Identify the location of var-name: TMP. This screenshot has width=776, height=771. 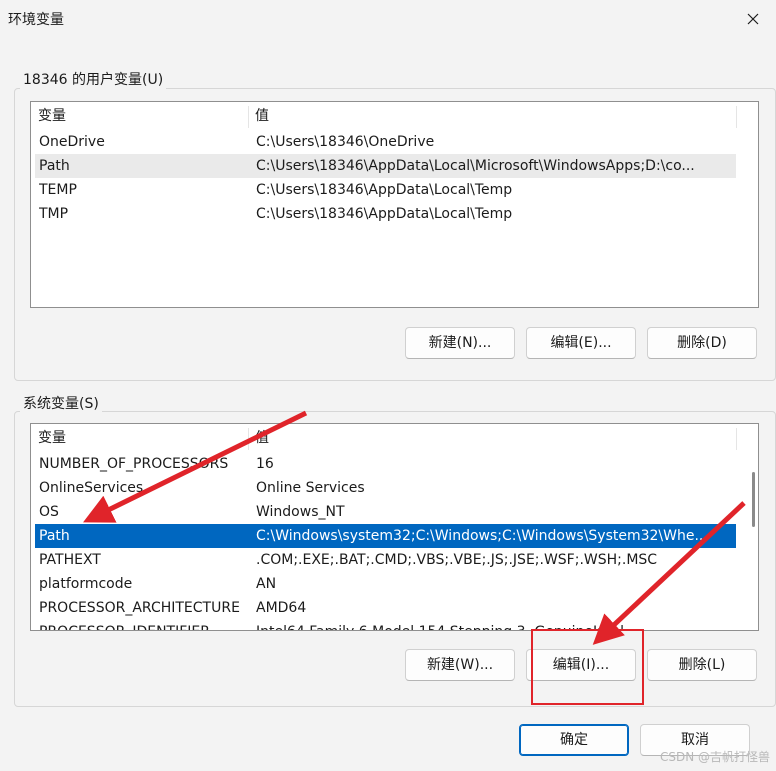
(54, 214).